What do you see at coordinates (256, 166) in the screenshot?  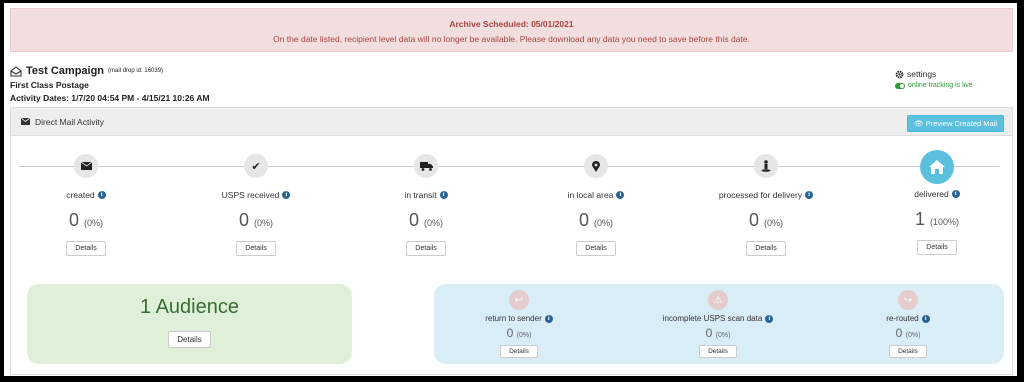 I see `checkmark-icon: ✔` at bounding box center [256, 166].